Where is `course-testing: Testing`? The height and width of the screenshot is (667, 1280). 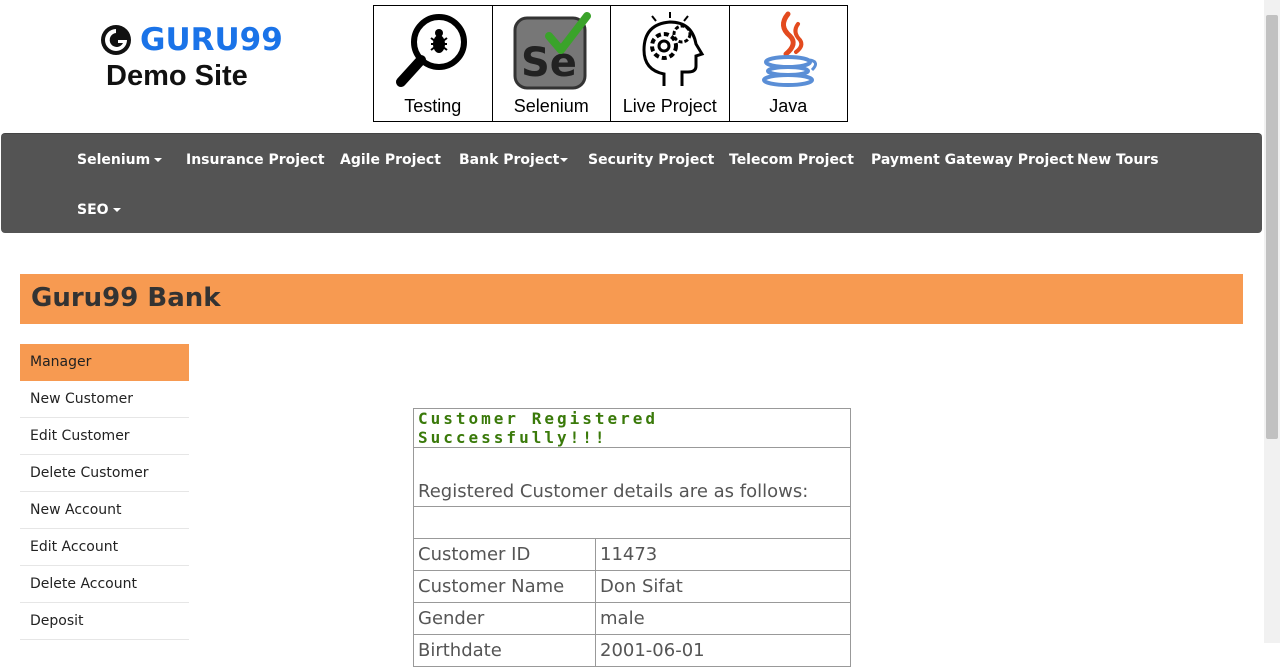
course-testing: Testing is located at coordinates (433, 63).